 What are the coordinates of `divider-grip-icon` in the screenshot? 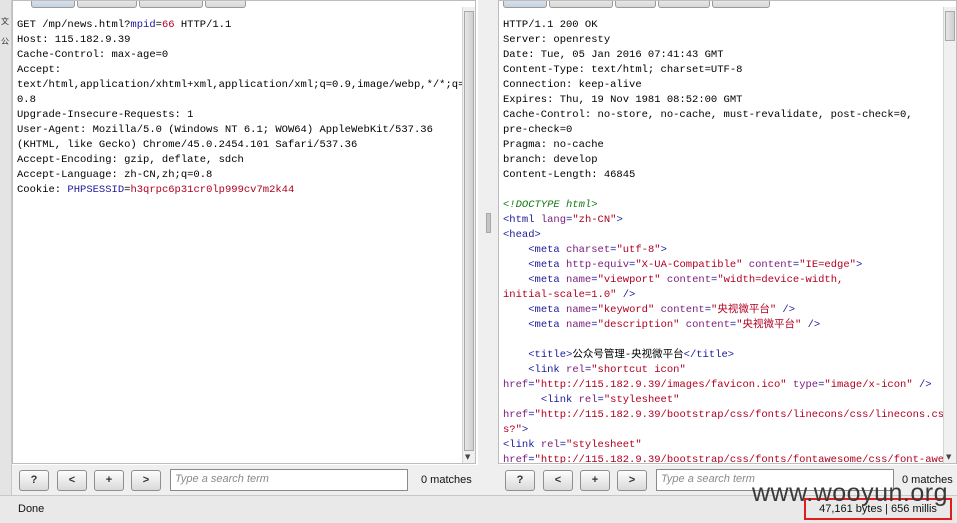 It's located at (488, 223).